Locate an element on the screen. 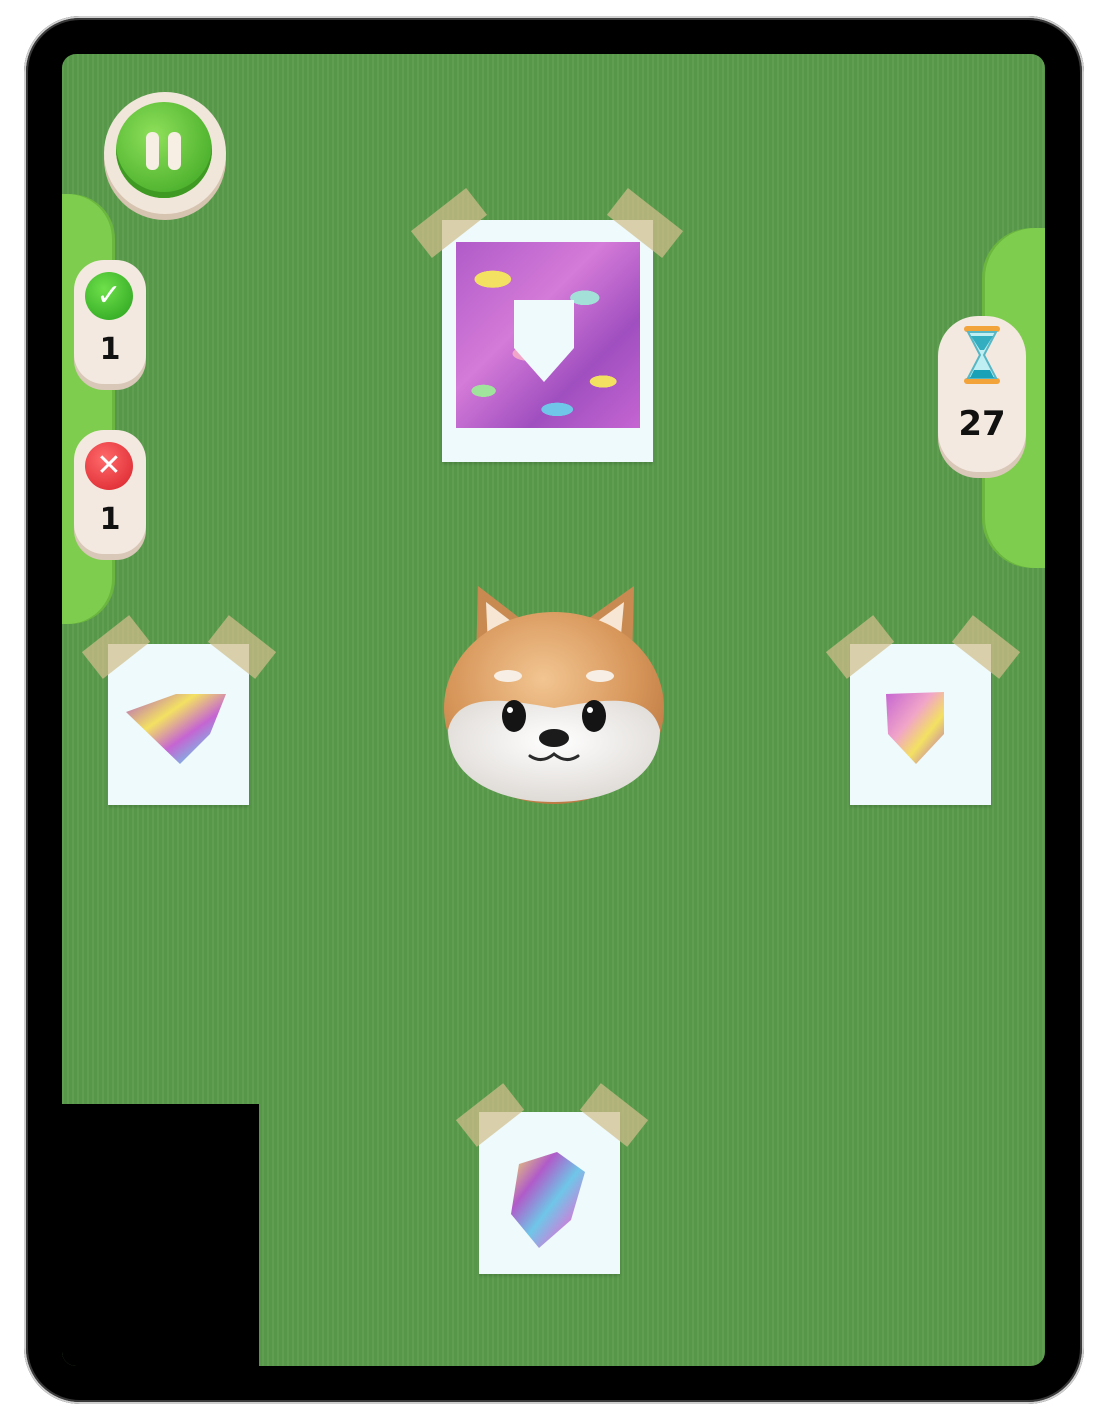 The height and width of the screenshot is (1428, 1104). shiba-mascot is located at coordinates (554, 695).